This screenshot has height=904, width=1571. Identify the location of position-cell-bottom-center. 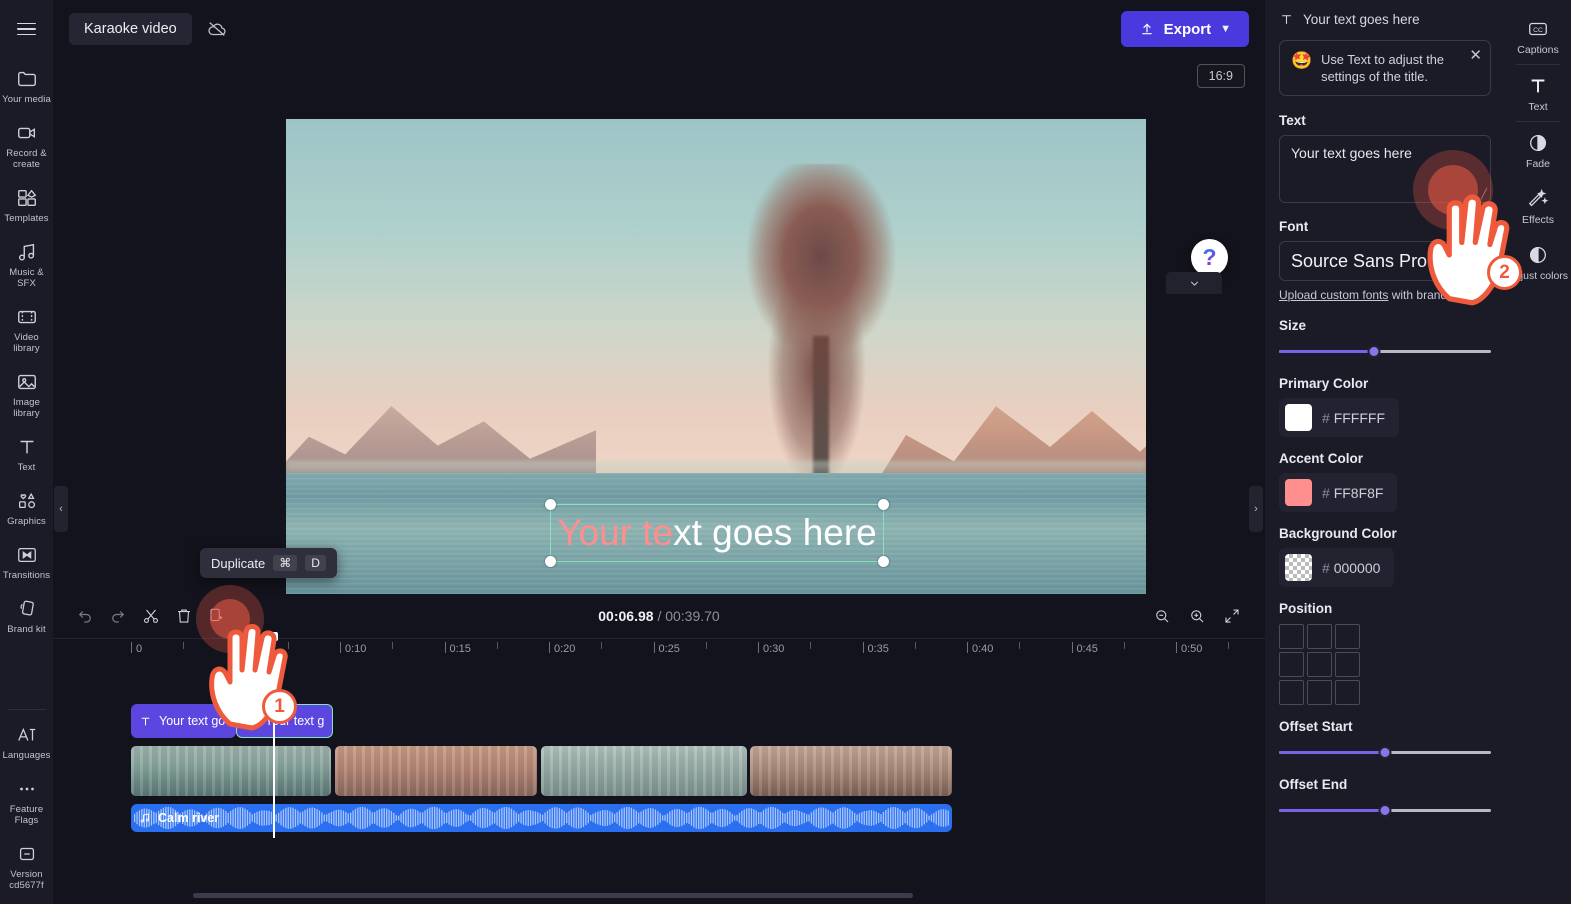
(1319, 692).